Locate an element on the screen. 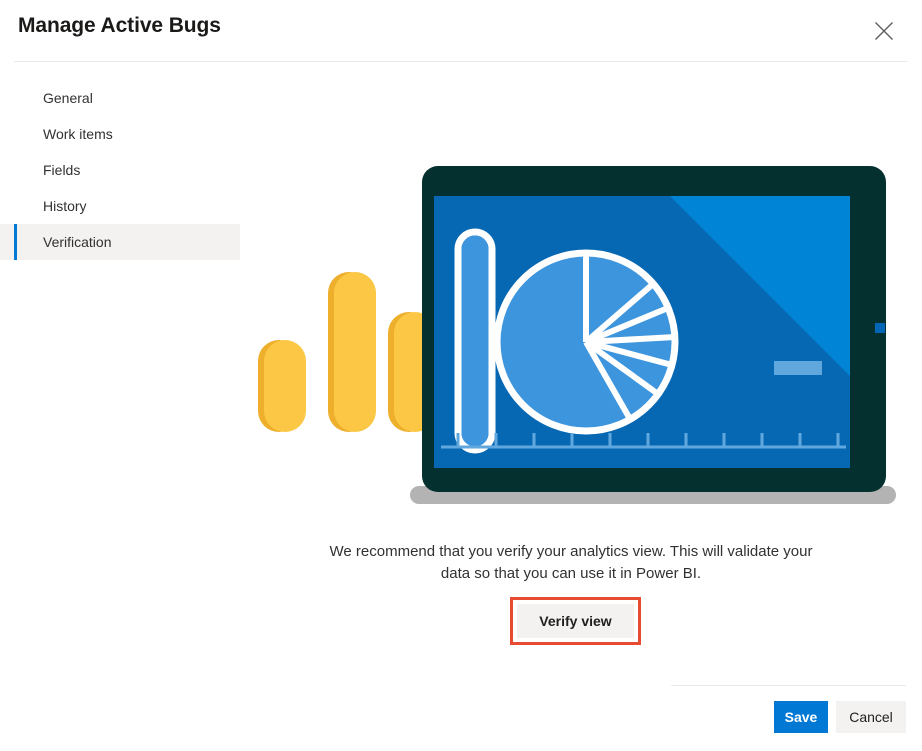 The image size is (922, 751). verify-view-highlight: Verify view is located at coordinates (575, 621).